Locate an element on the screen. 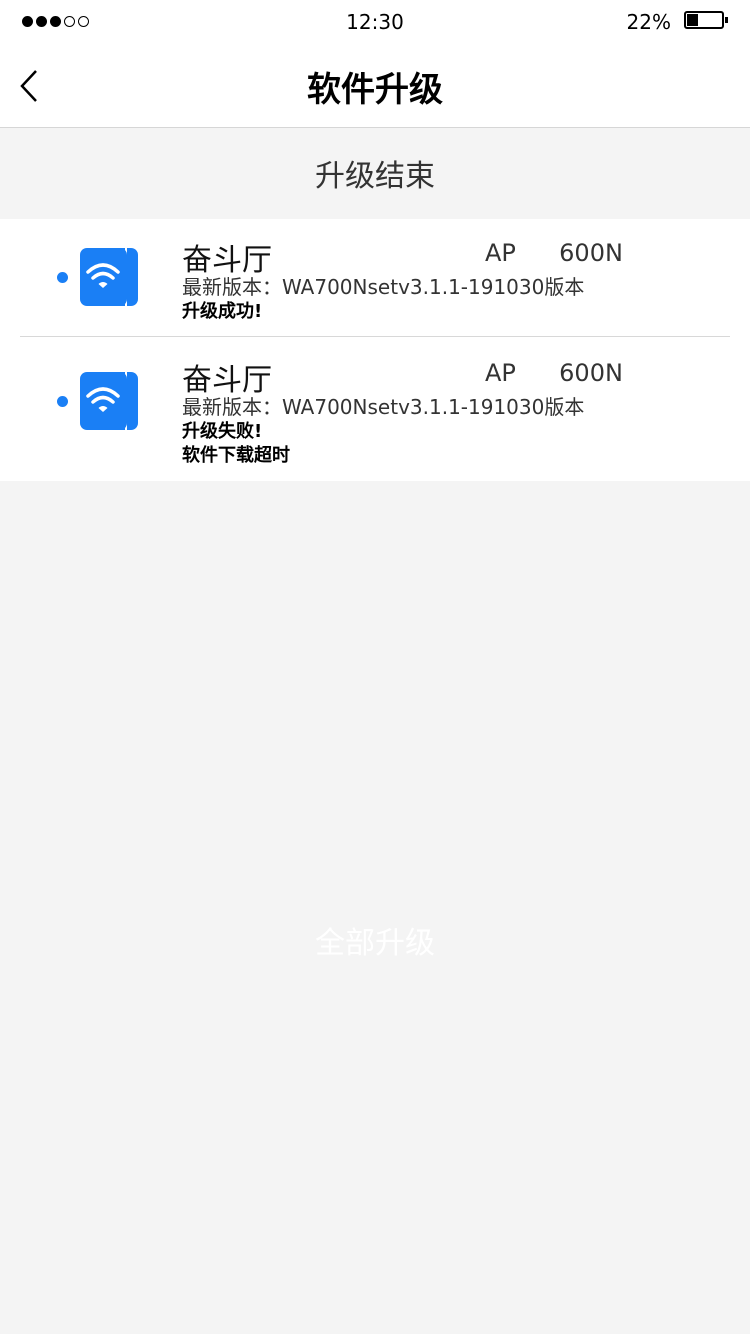 Image resolution: width=750 pixels, height=1334 pixels. upgrade-status: 升级成功! is located at coordinates (222, 311).